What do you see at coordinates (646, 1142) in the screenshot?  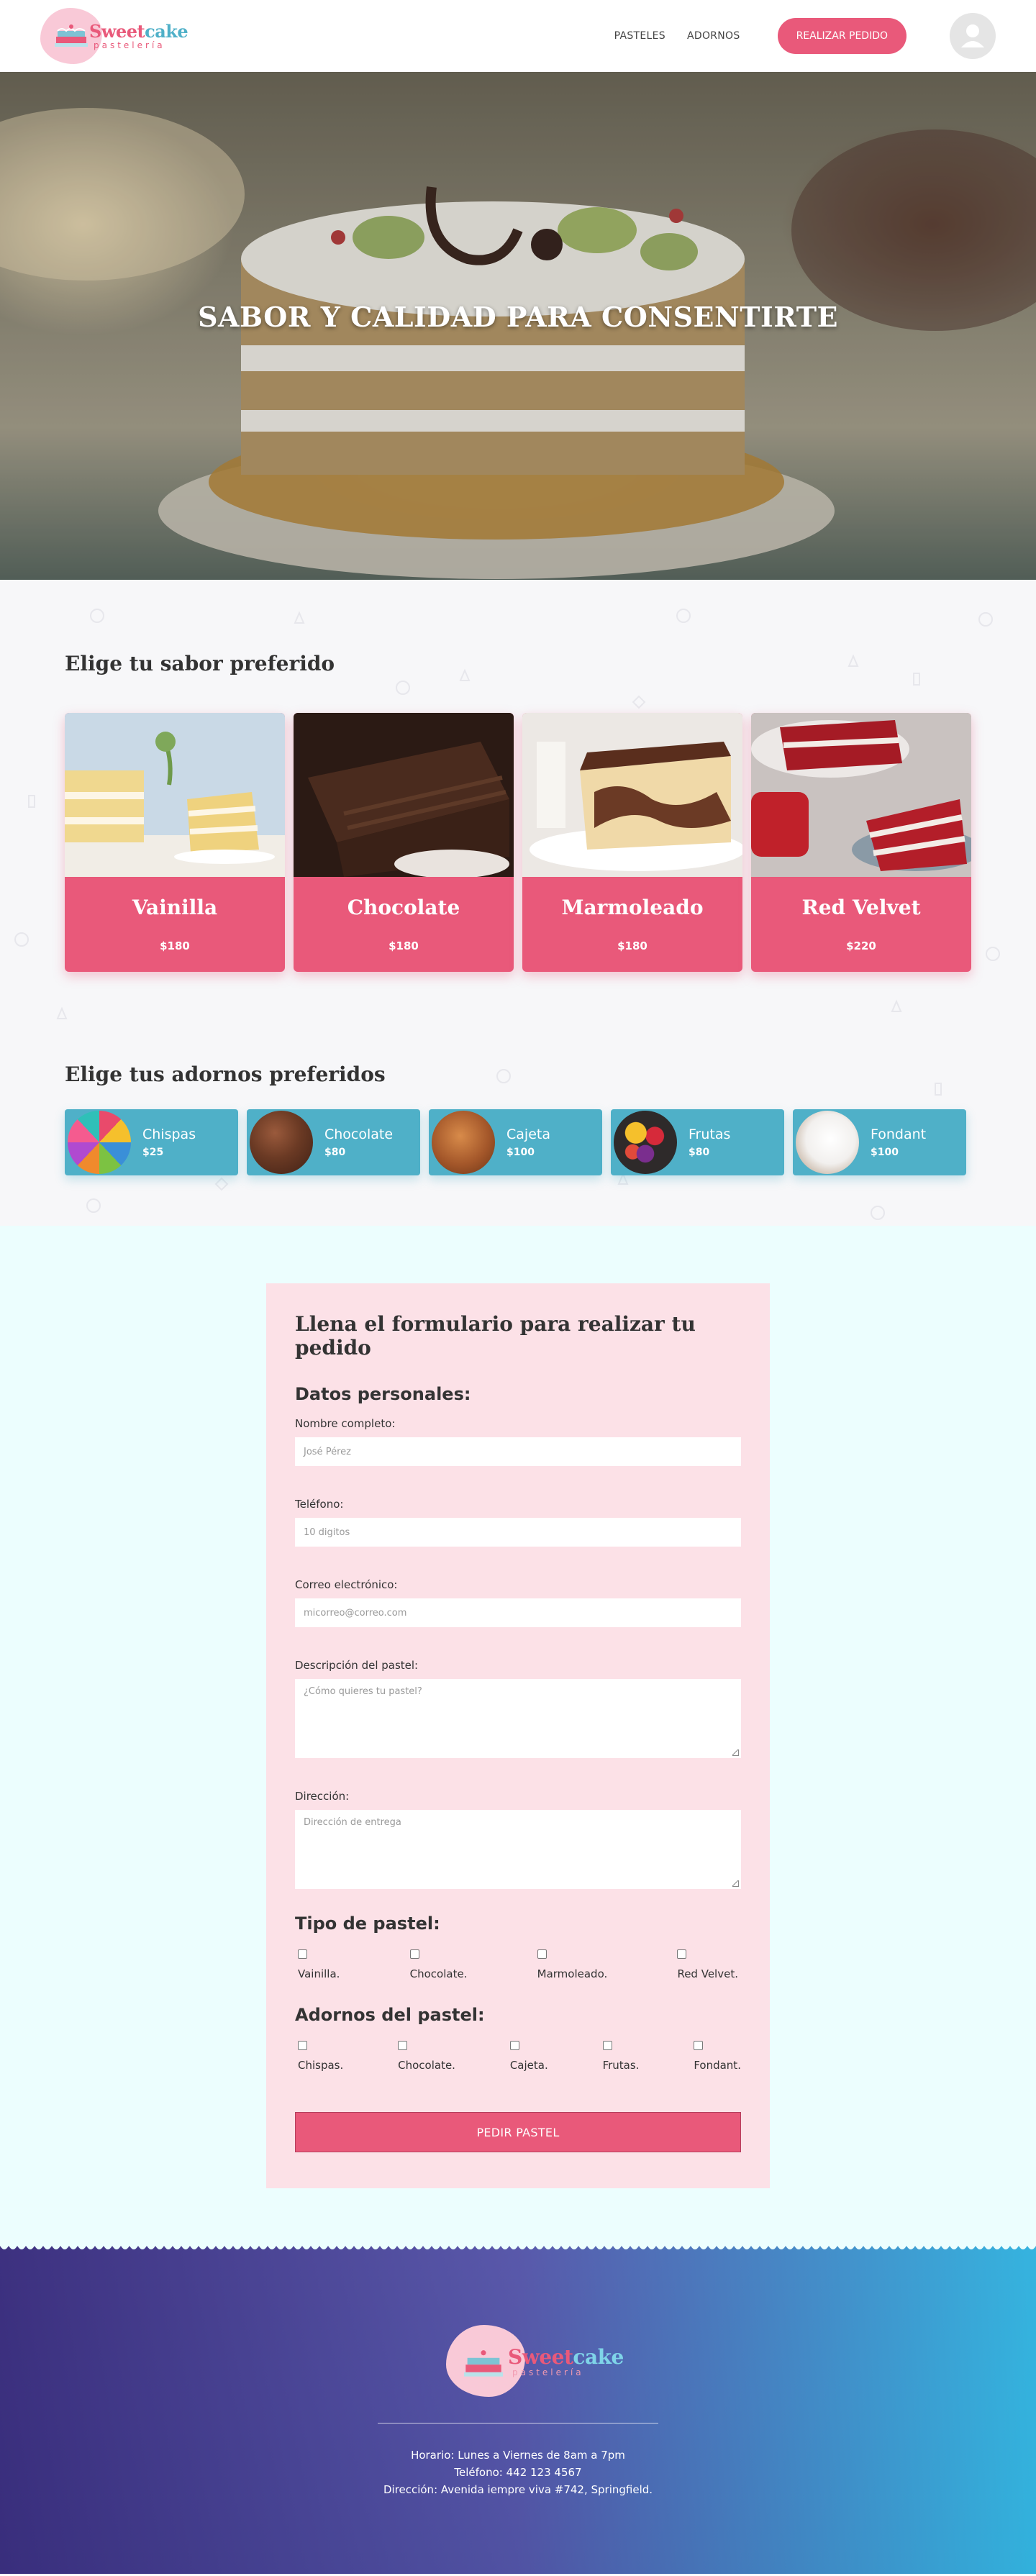 I see `frutas-image` at bounding box center [646, 1142].